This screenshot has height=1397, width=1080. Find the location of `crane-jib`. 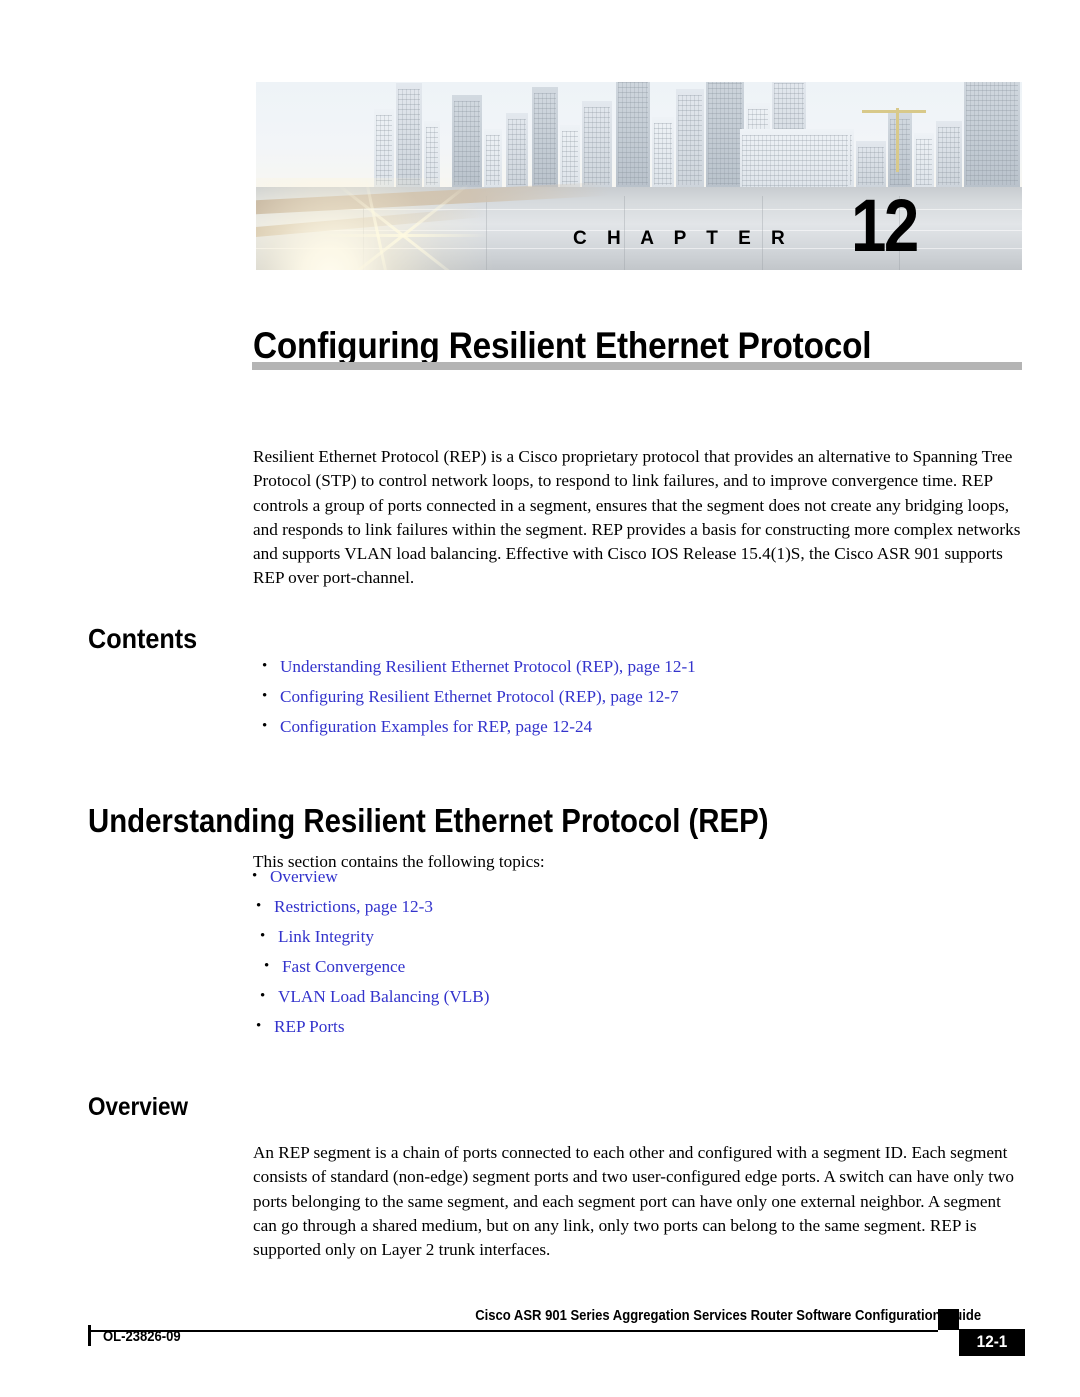

crane-jib is located at coordinates (894, 111).